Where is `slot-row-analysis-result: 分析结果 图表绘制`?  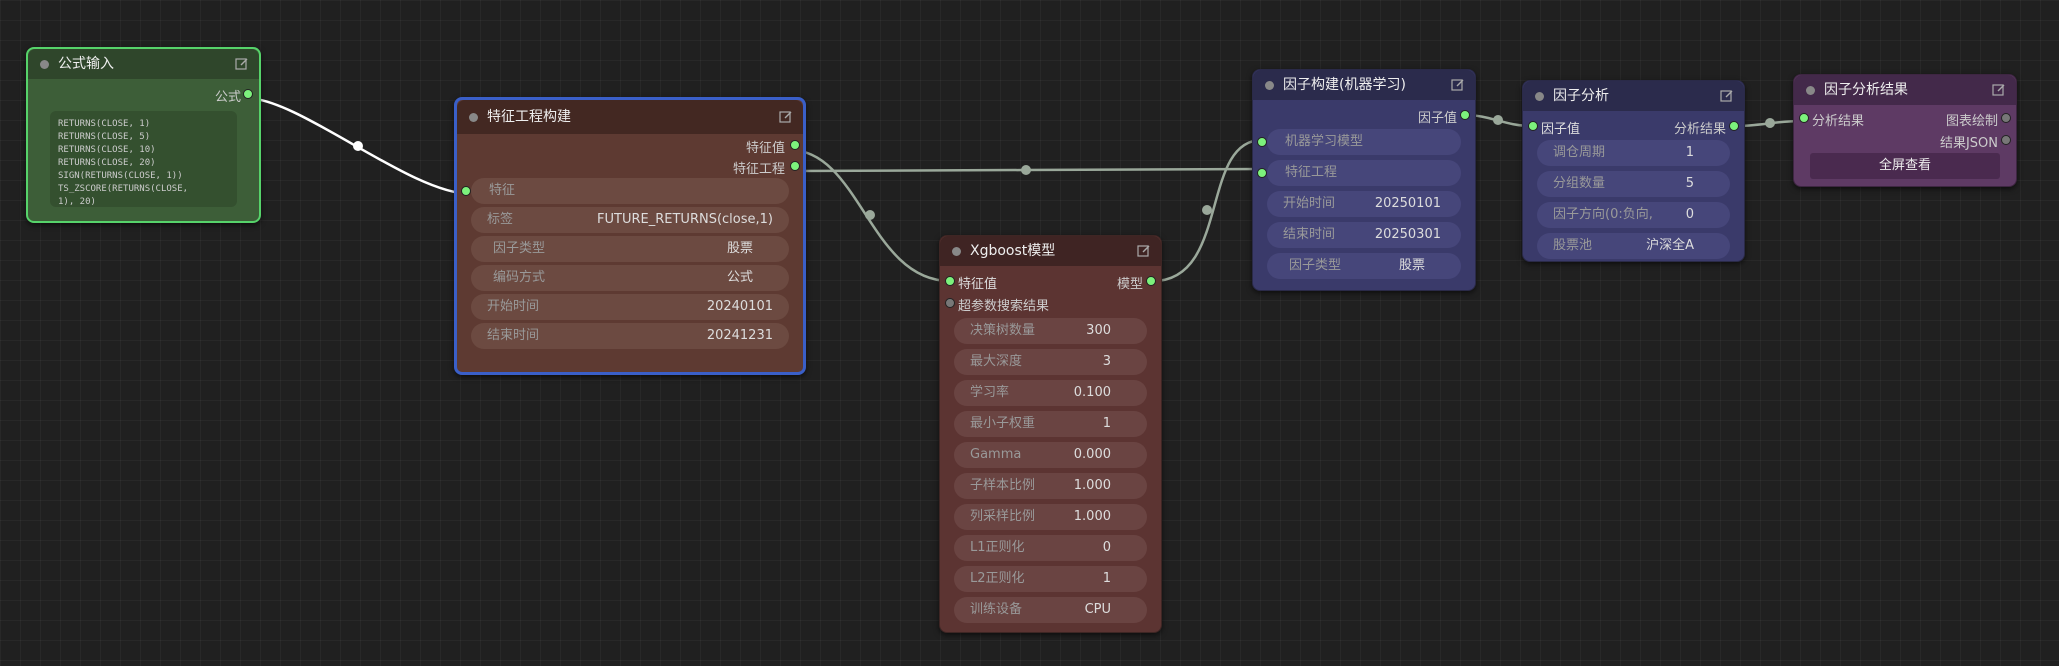
slot-row-analysis-result: 分析结果 图表绘制 is located at coordinates (1905, 118).